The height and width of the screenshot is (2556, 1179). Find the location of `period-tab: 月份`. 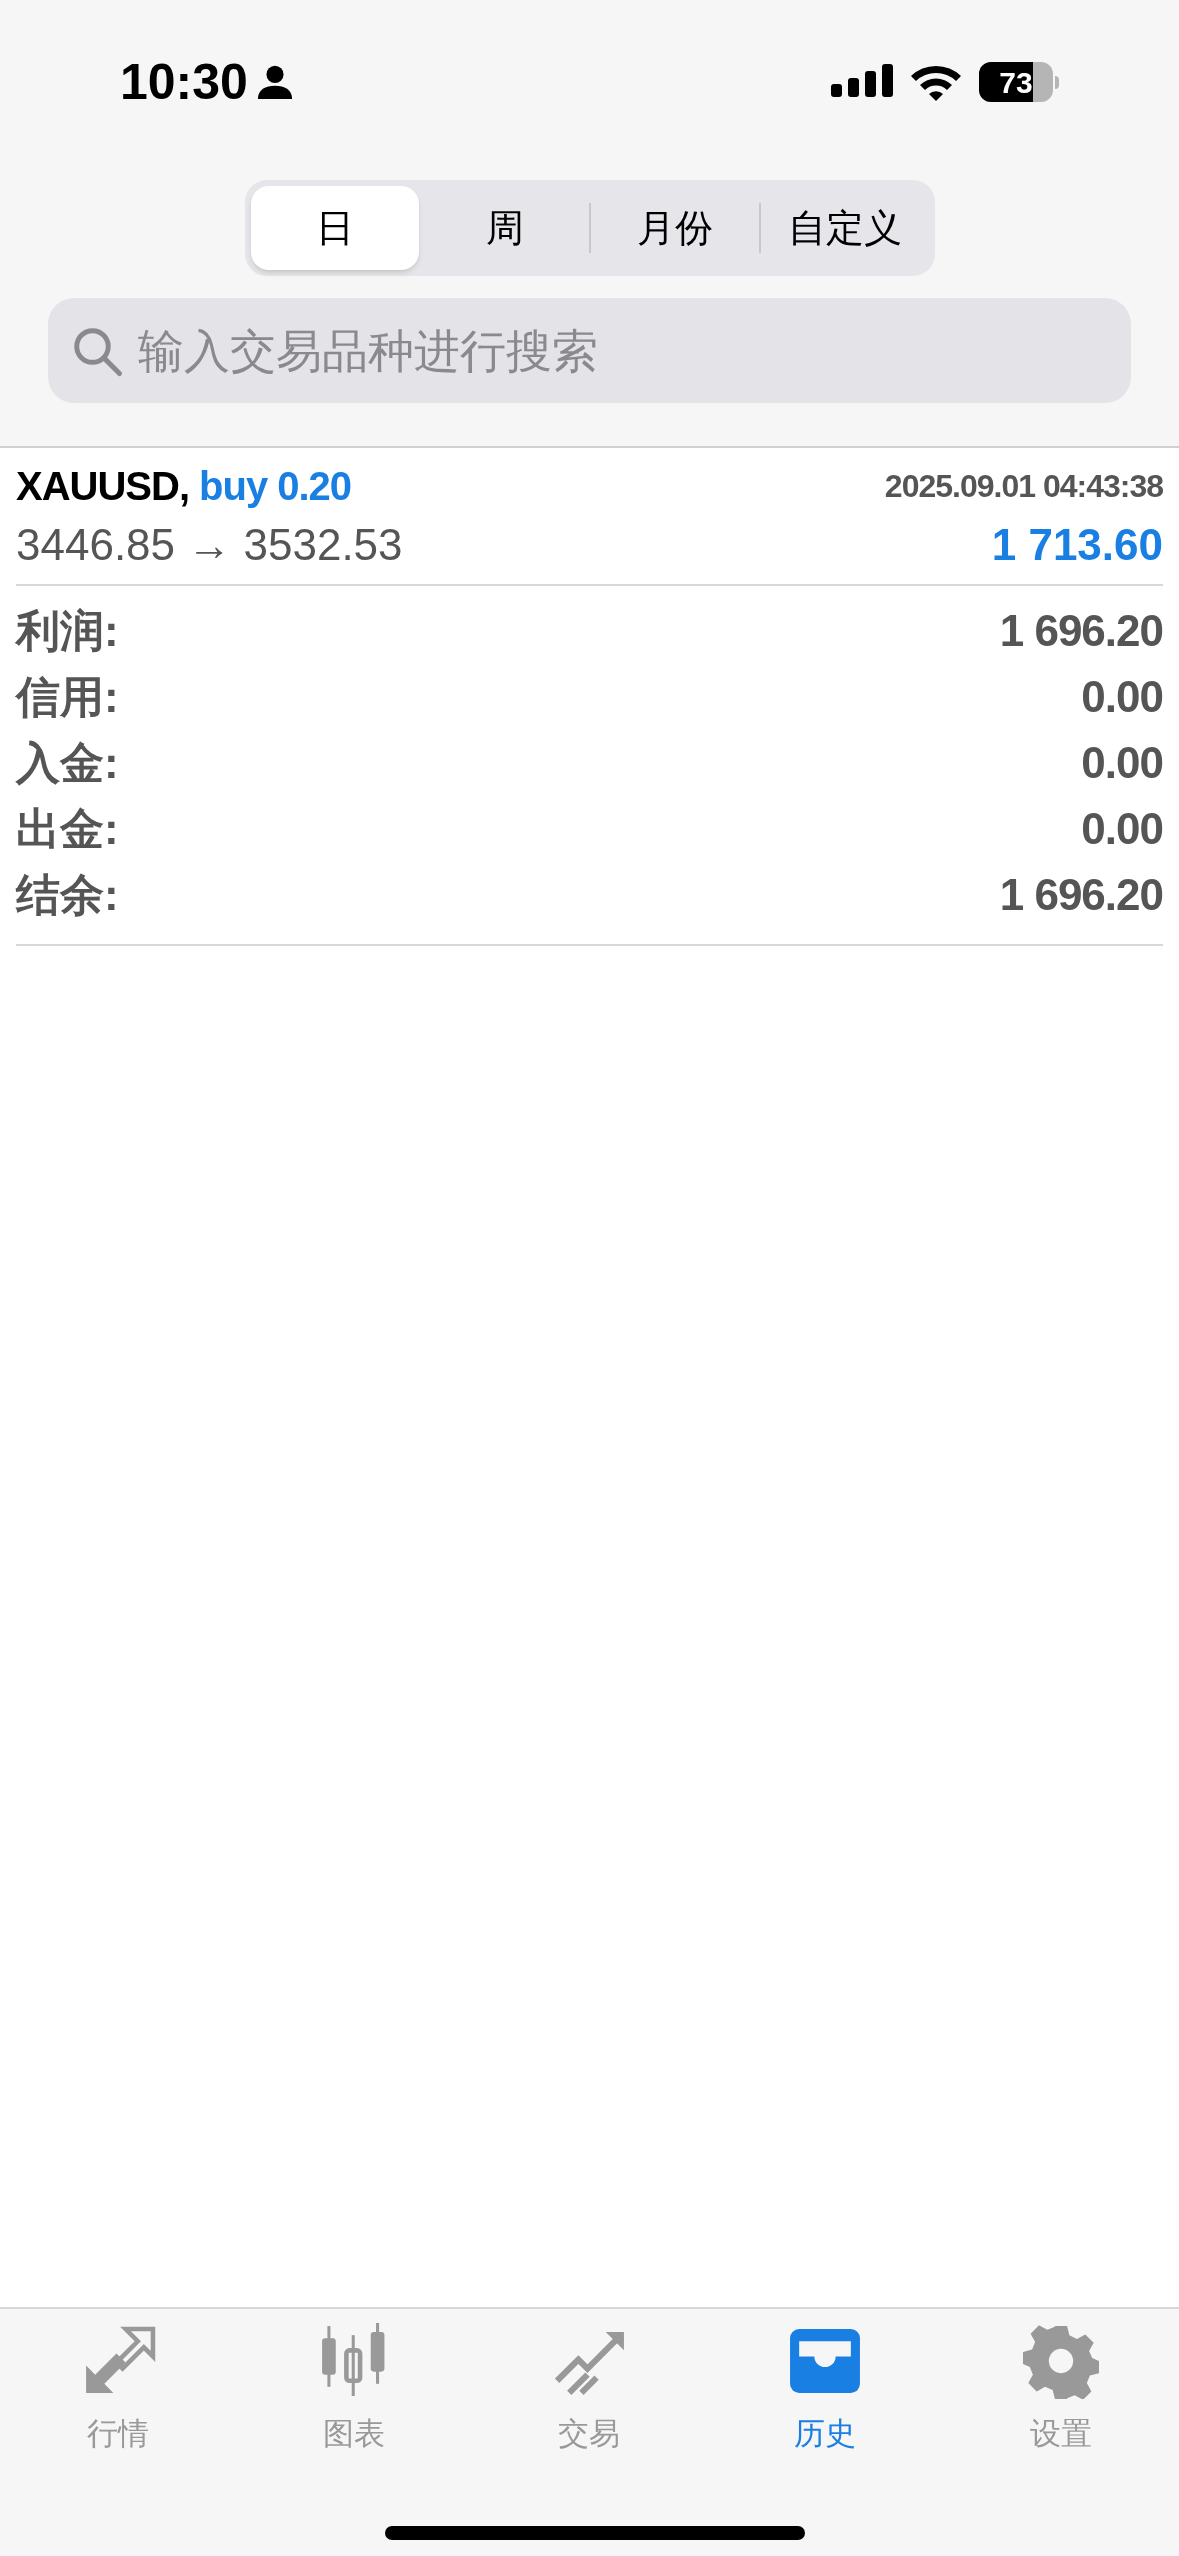

period-tab: 月份 is located at coordinates (674, 228).